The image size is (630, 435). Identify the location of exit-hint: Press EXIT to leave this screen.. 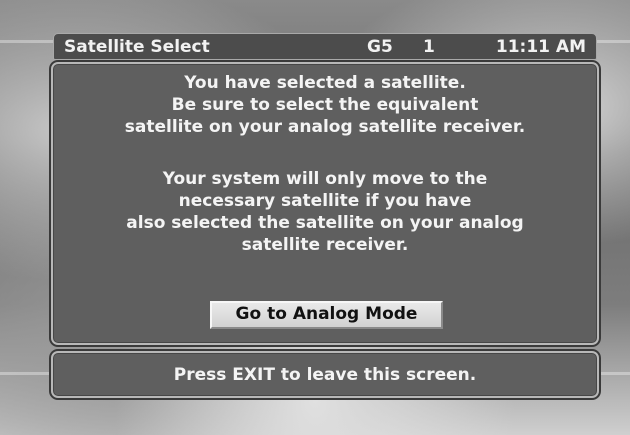
(325, 375).